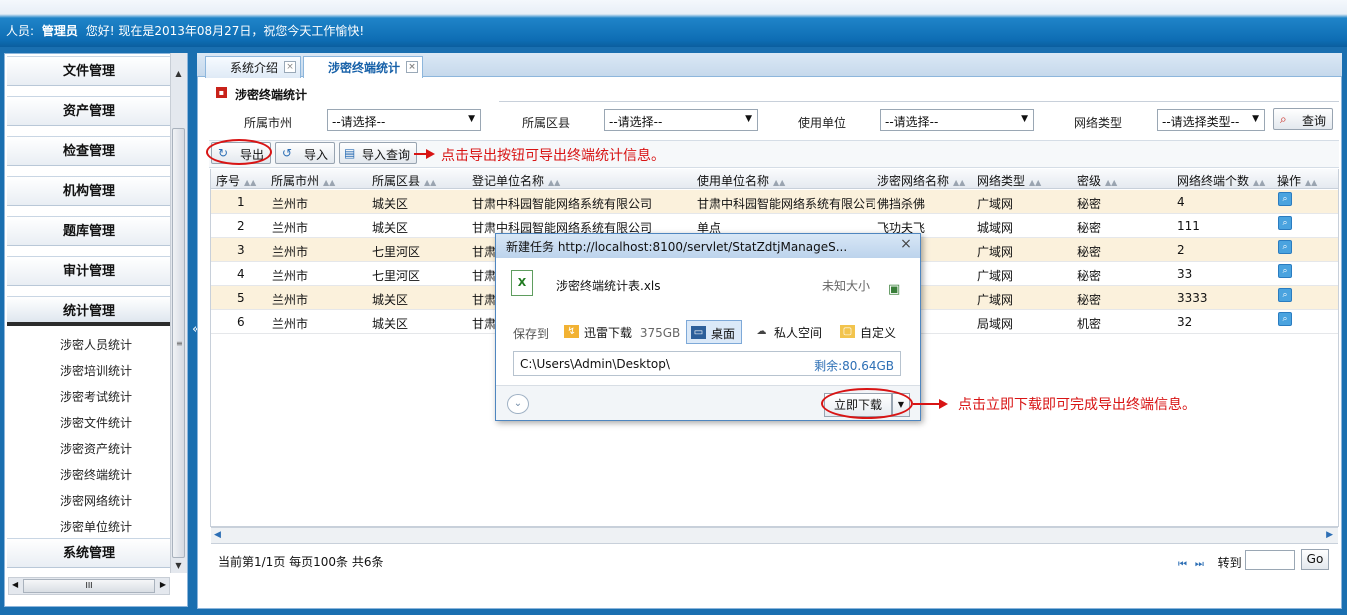  Describe the element at coordinates (1009, 180) in the screenshot. I see `column-header-network-type: 网络类型 ▲▲` at that location.